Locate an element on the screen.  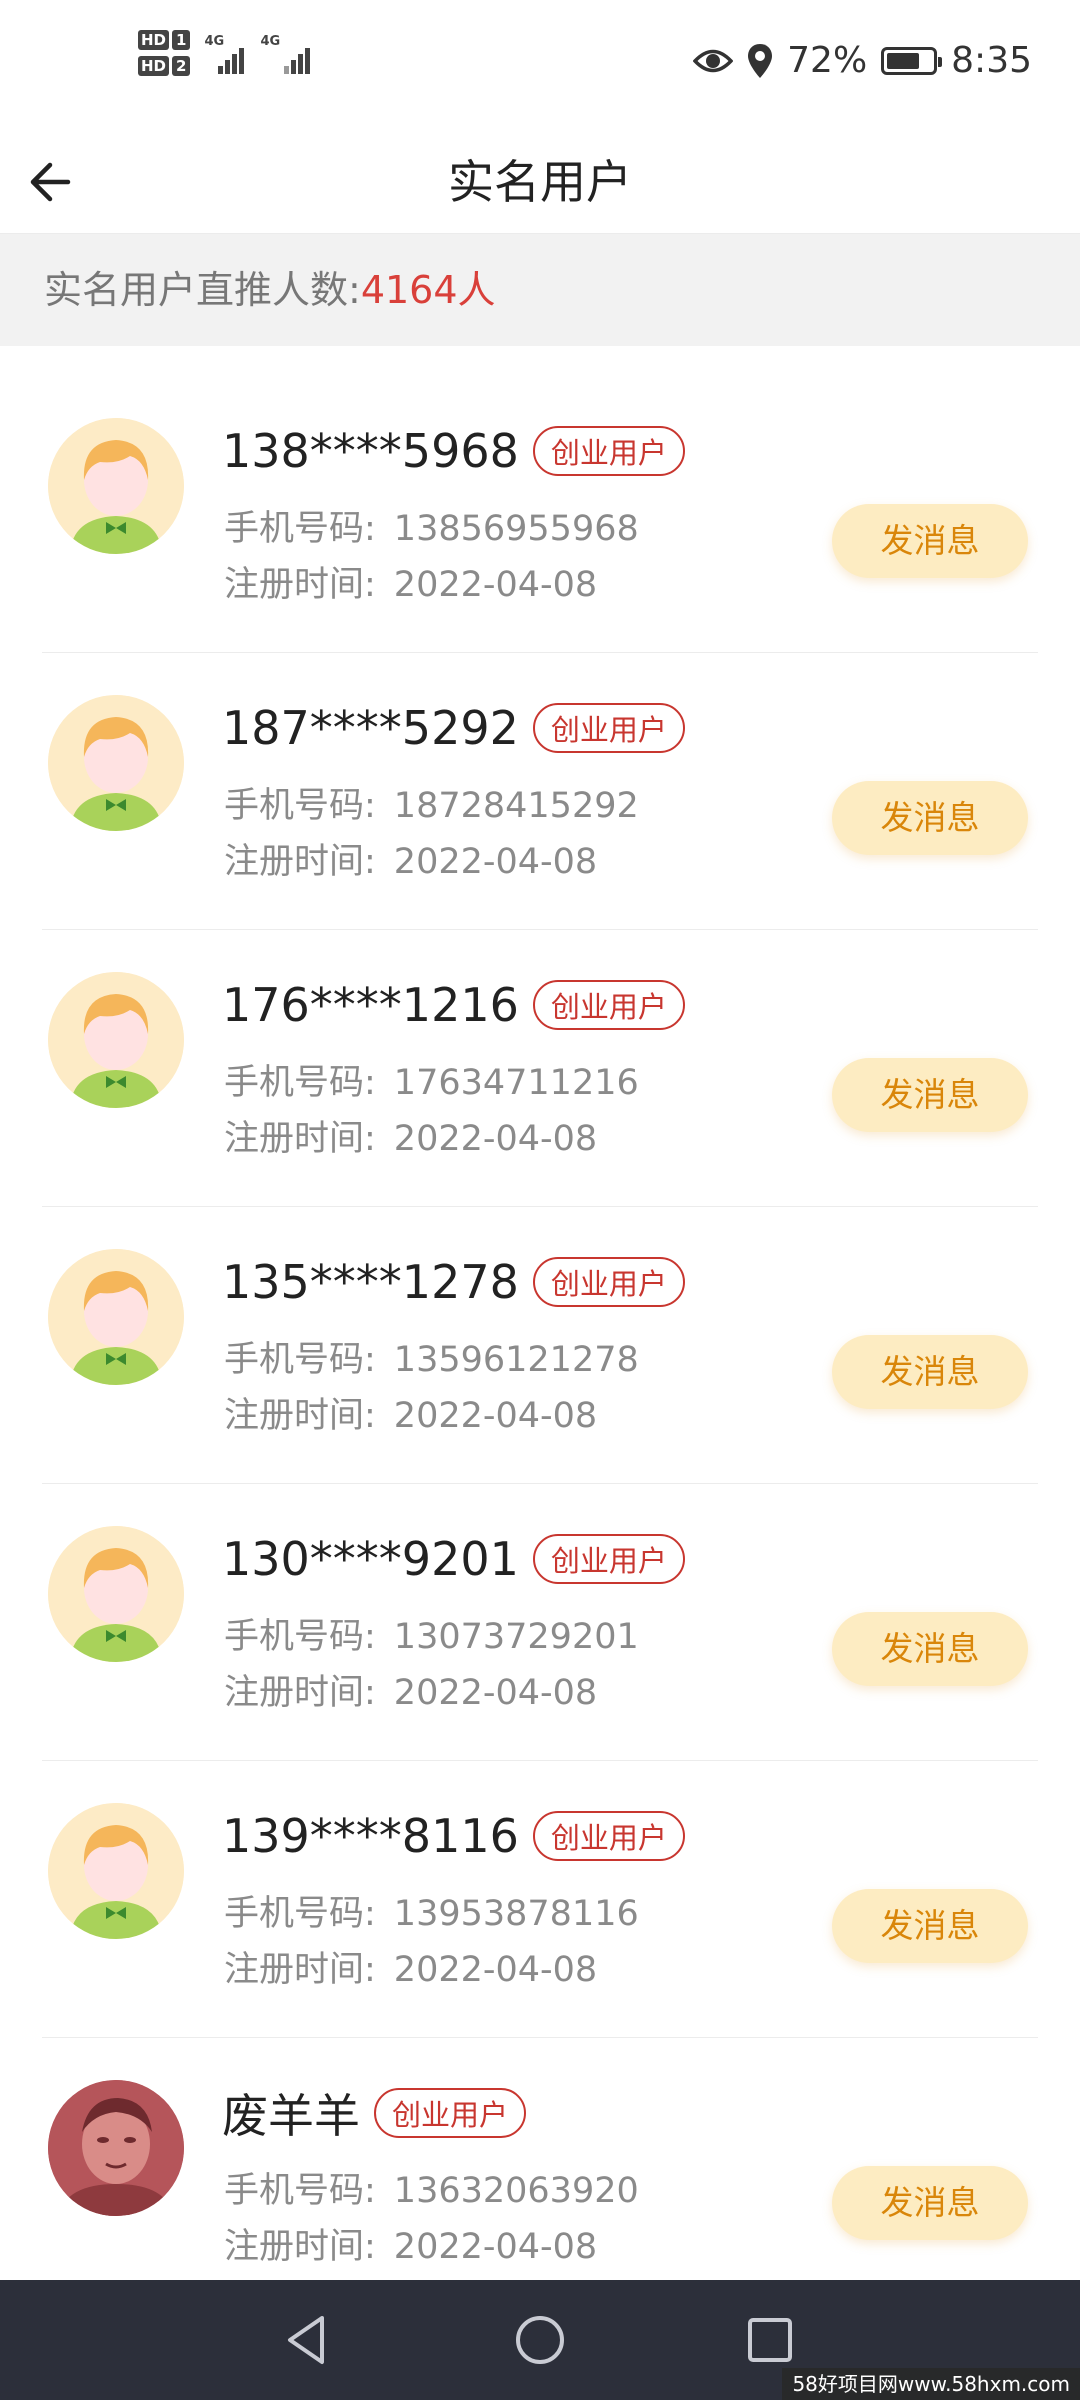
name-row: 138****5968 创业用户 is located at coordinates (453, 451).